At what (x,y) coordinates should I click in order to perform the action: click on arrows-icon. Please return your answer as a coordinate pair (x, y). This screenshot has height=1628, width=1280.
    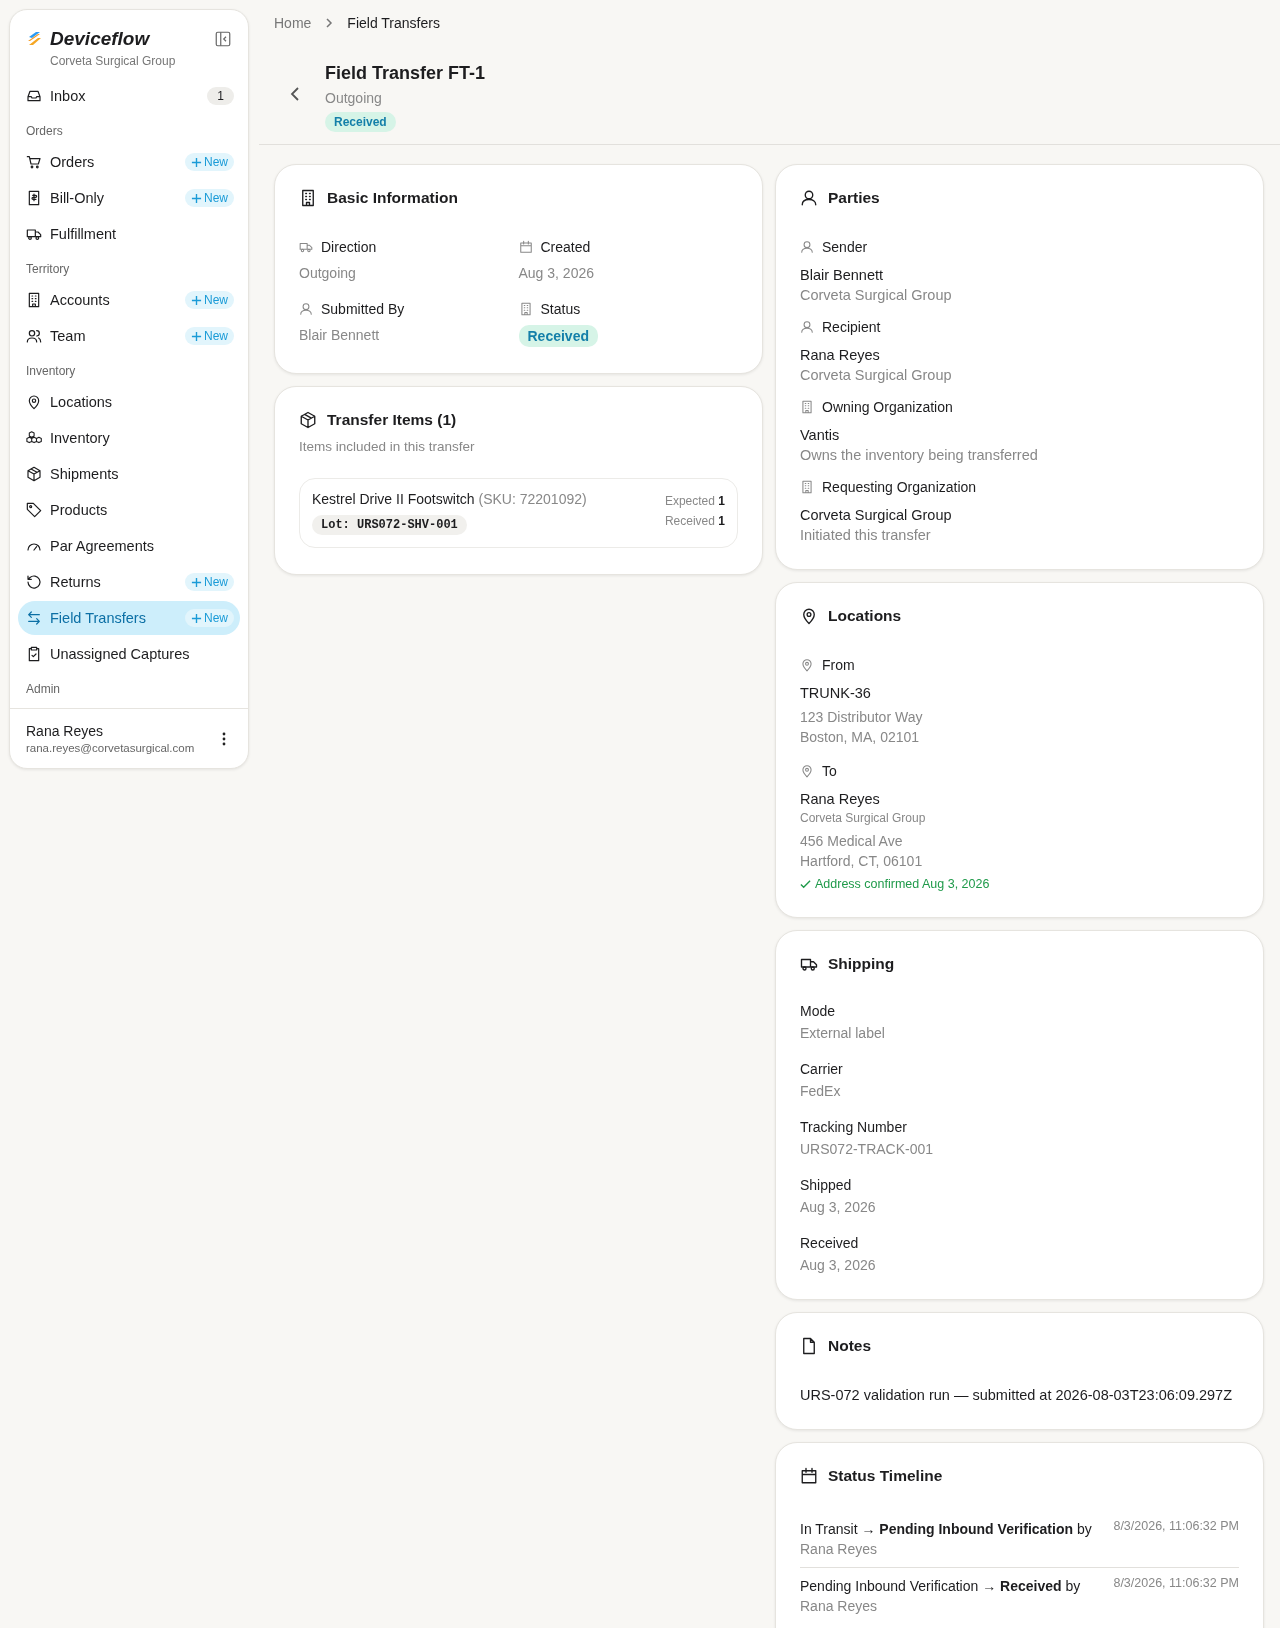
    Looking at the image, I should click on (34, 618).